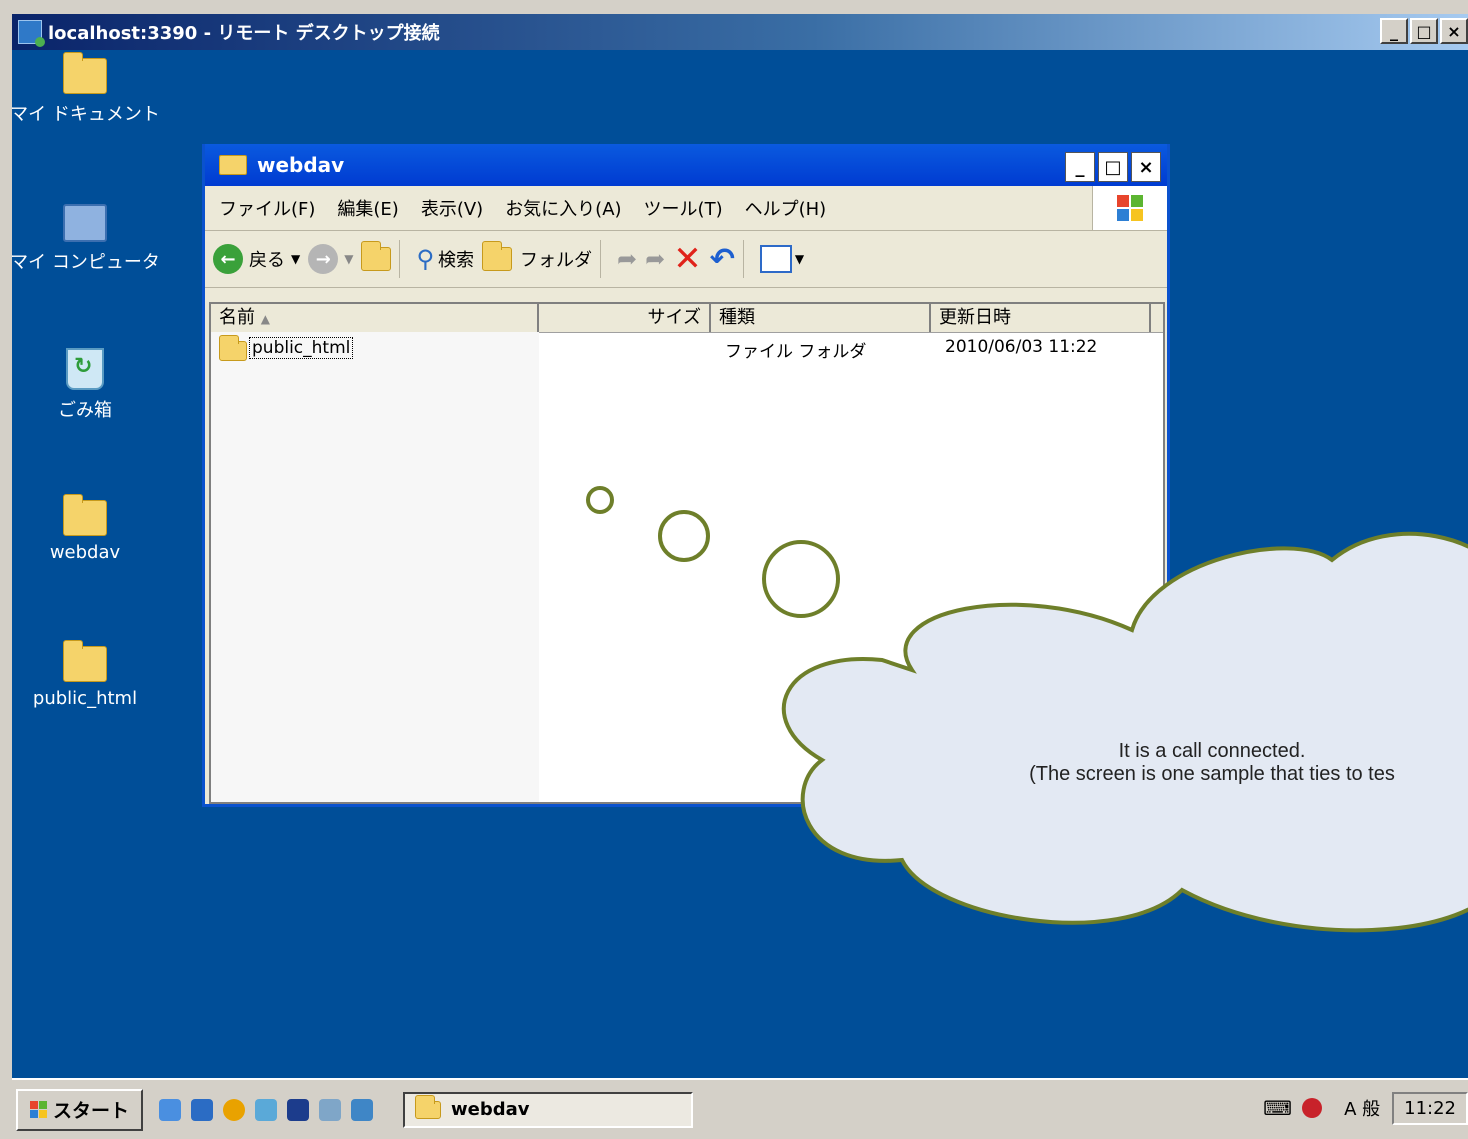 This screenshot has height=1139, width=1468. What do you see at coordinates (85, 223) in the screenshot?
I see `computer-icon` at bounding box center [85, 223].